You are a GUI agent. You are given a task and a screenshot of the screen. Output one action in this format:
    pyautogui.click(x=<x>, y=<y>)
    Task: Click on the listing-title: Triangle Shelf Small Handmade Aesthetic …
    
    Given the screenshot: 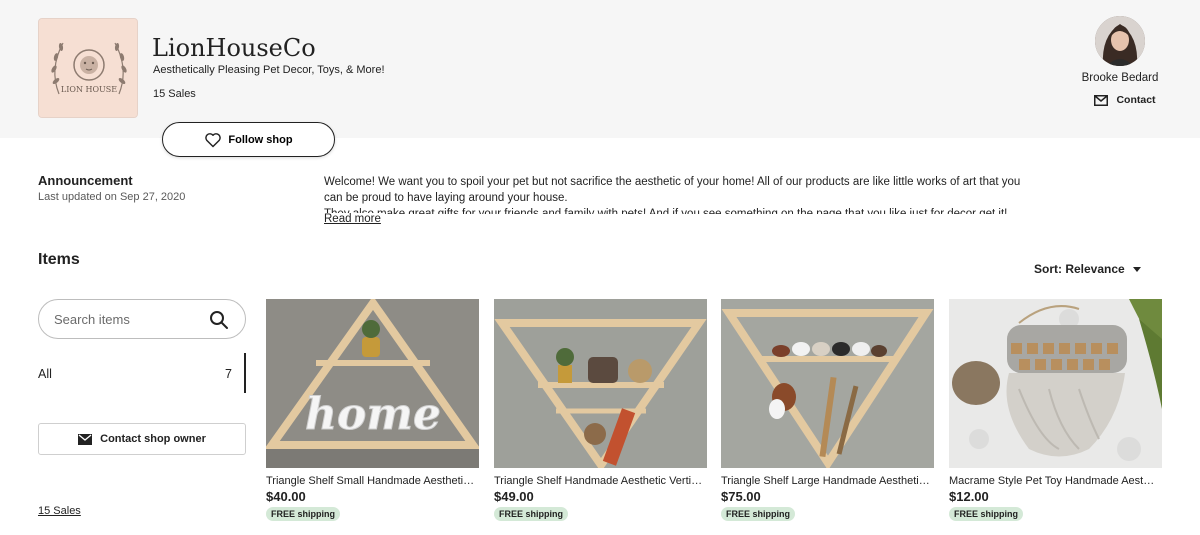 What is the action you would take?
    pyautogui.click(x=371, y=481)
    